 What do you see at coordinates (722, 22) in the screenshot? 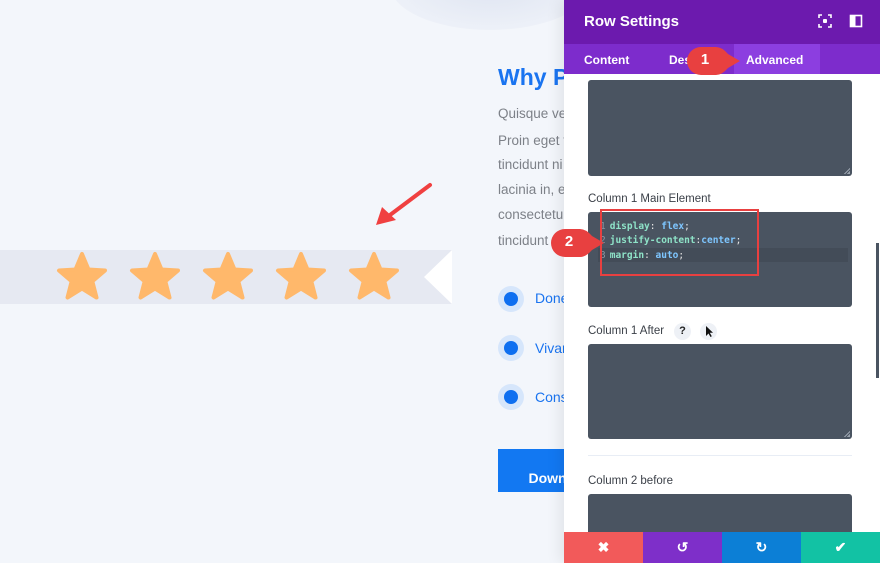
I see `panel-header: Row Settings` at bounding box center [722, 22].